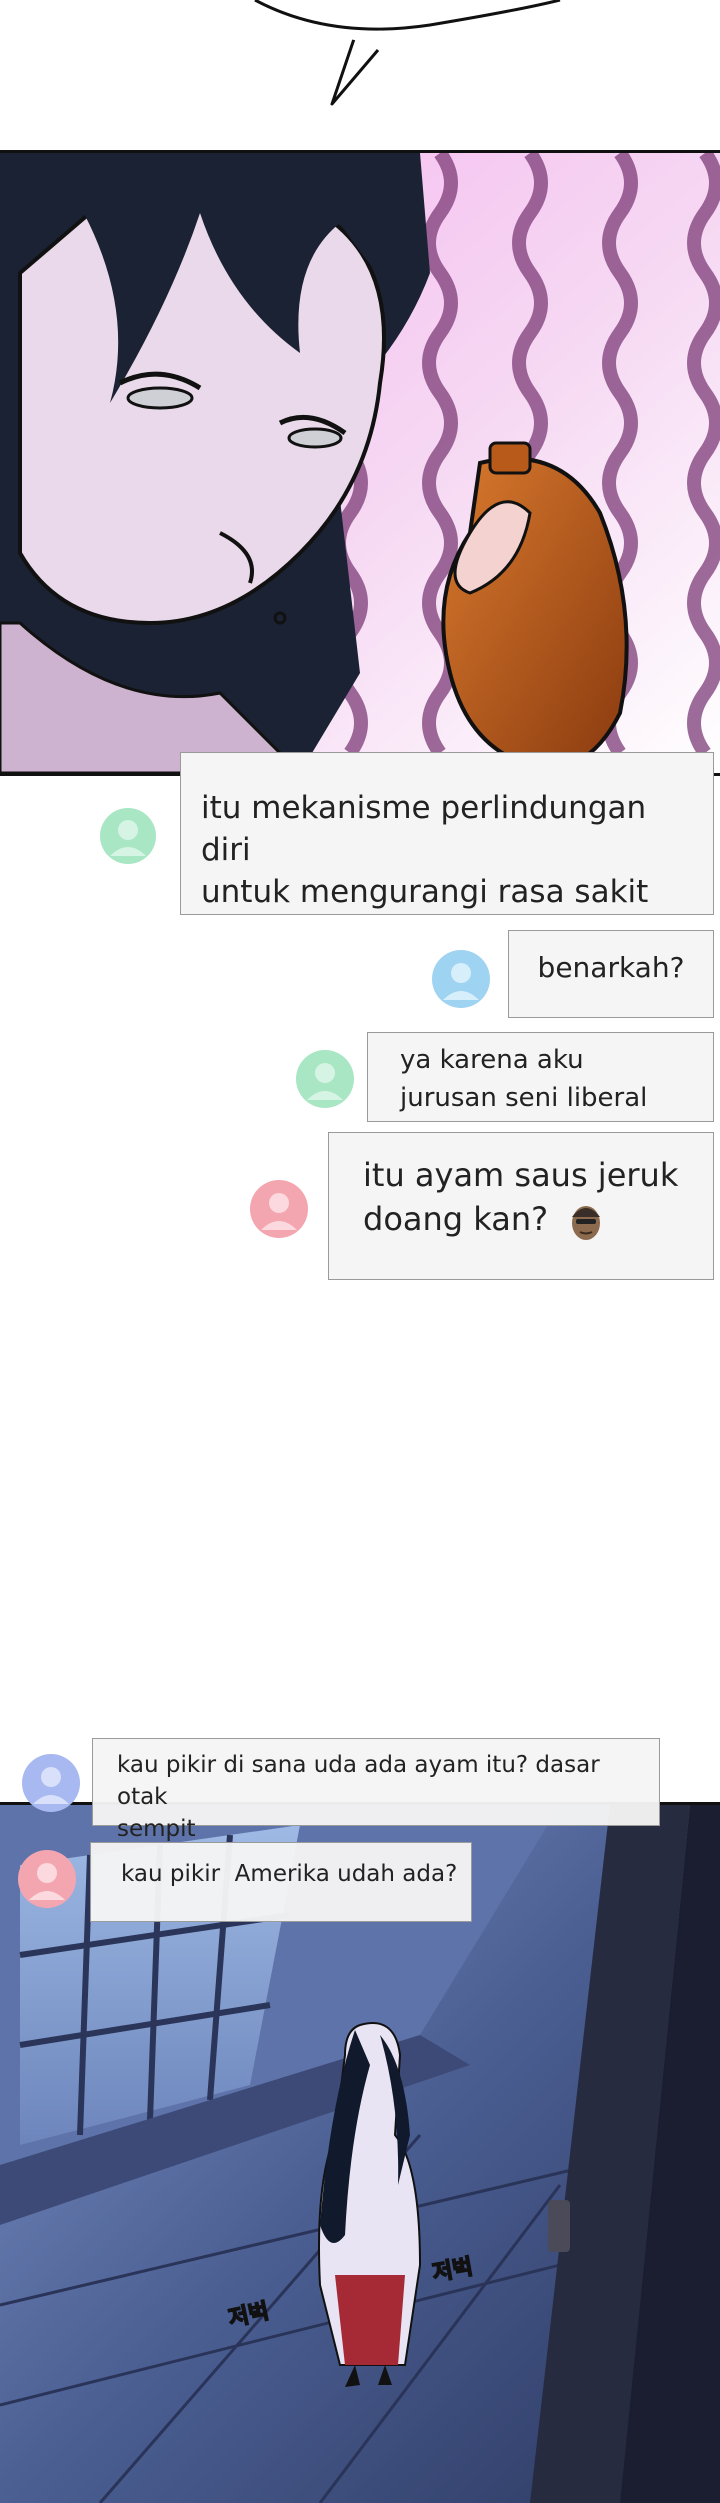 This screenshot has height=2503, width=720. Describe the element at coordinates (521, 1175) in the screenshot. I see `message-line: itu ayam saus jeruk` at that location.